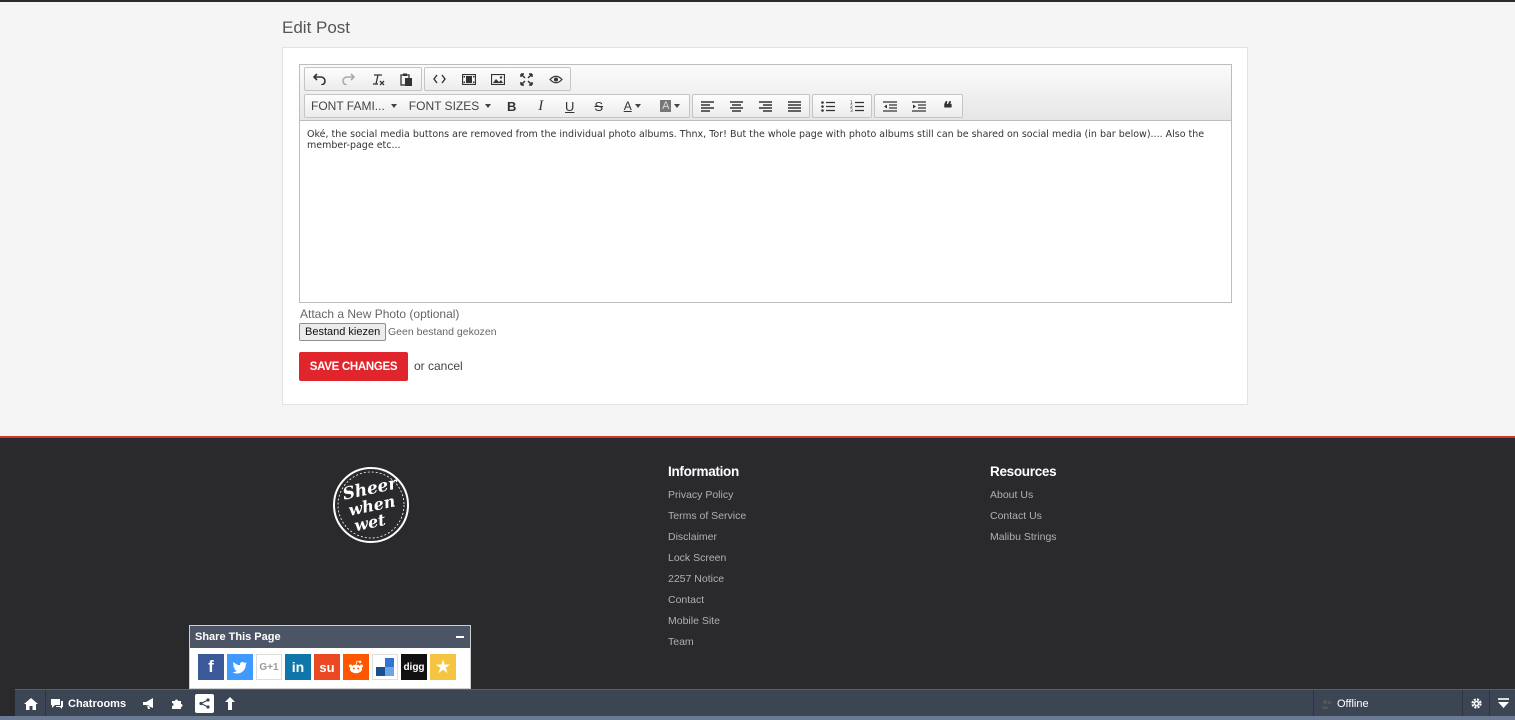 The height and width of the screenshot is (720, 1515). What do you see at coordinates (1023, 519) in the screenshot?
I see `footer-link-contact-us: Contact Us` at bounding box center [1023, 519].